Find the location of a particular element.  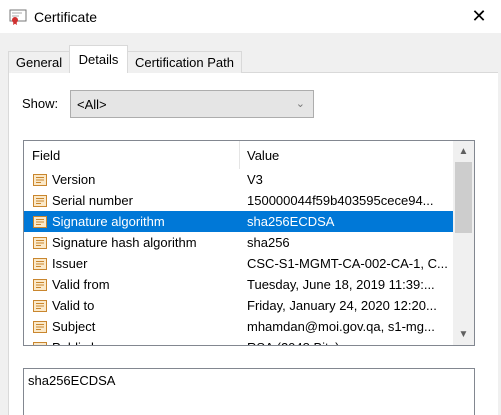

column-header-field: Field is located at coordinates (46, 155).